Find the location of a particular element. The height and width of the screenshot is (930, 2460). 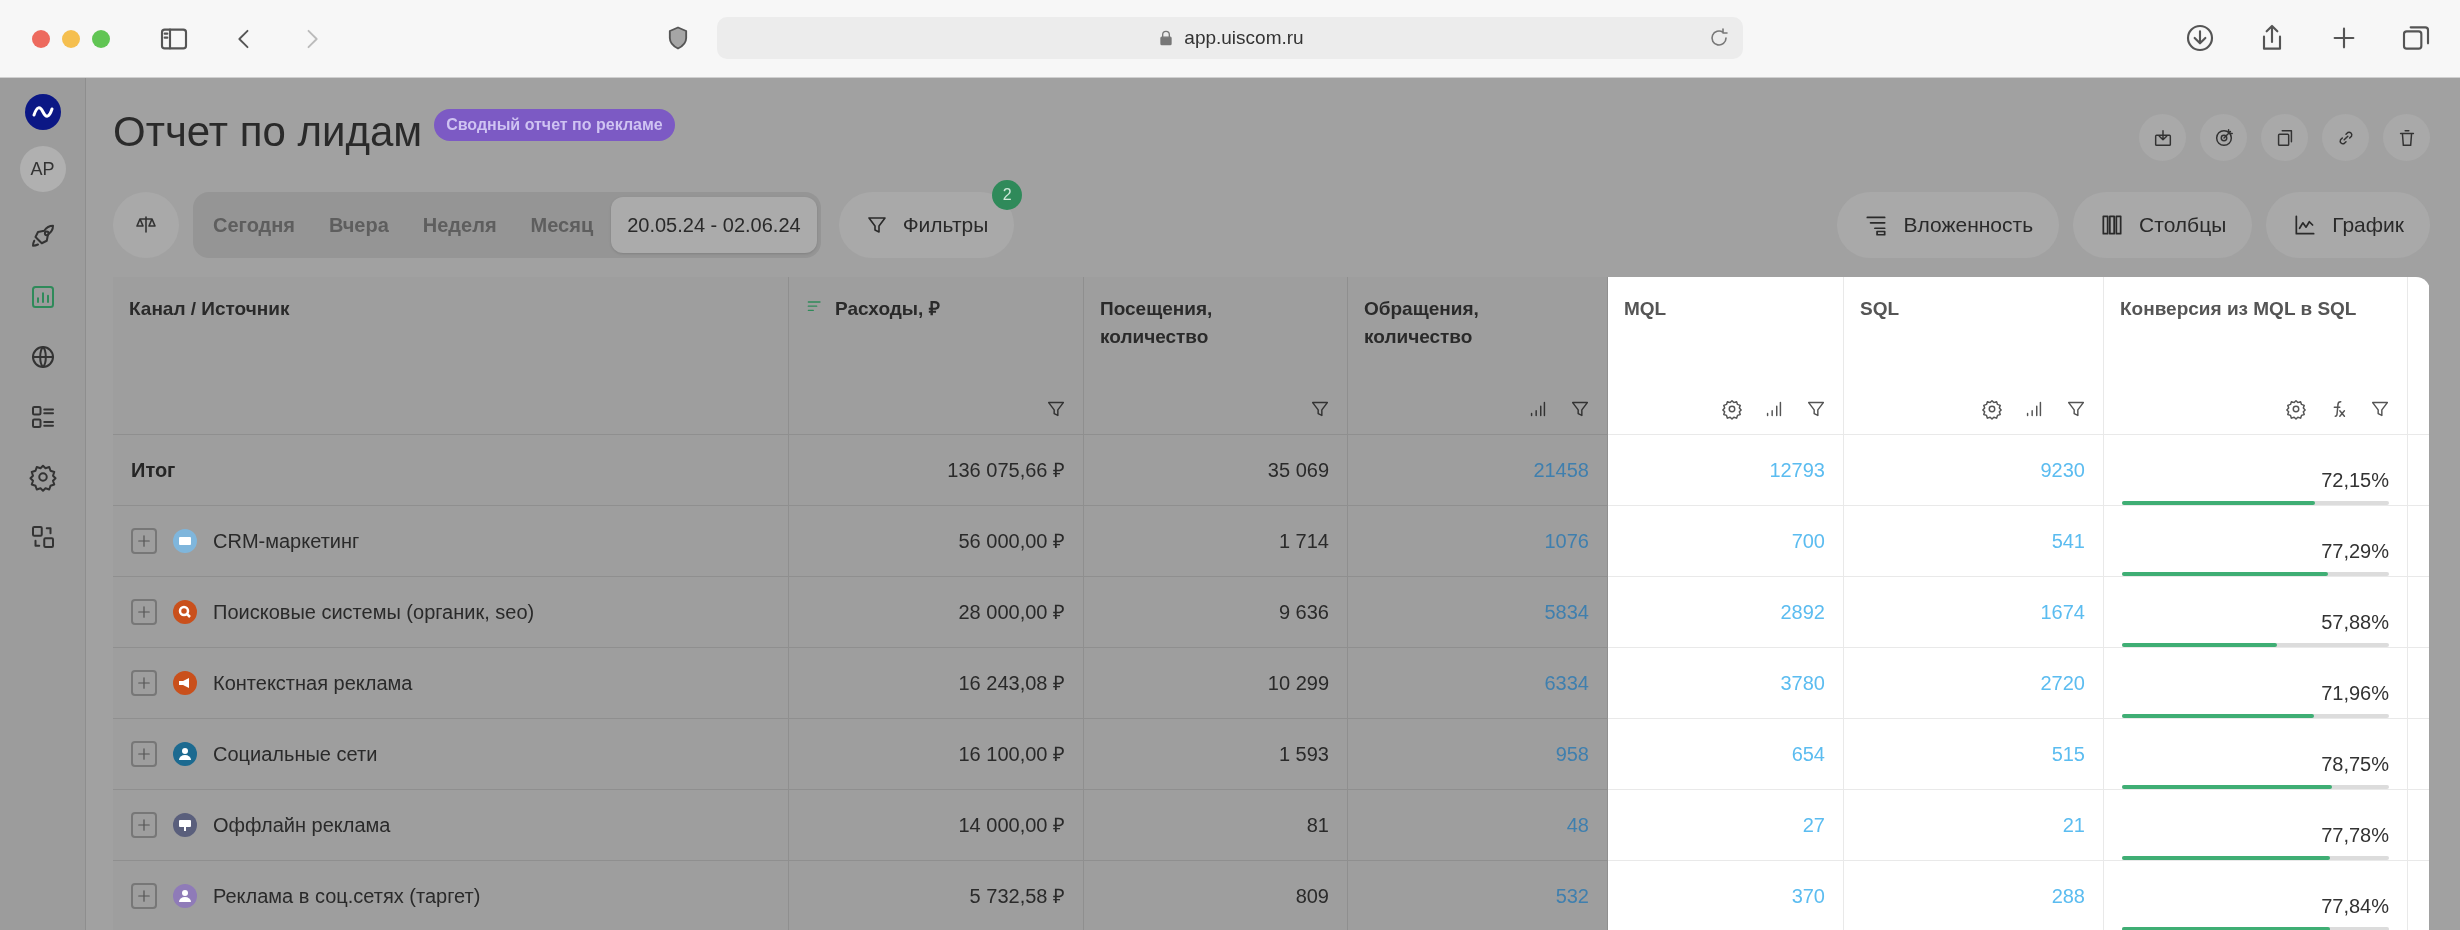

column-header: Конверсия из MQL в SQL is located at coordinates (2256, 356).